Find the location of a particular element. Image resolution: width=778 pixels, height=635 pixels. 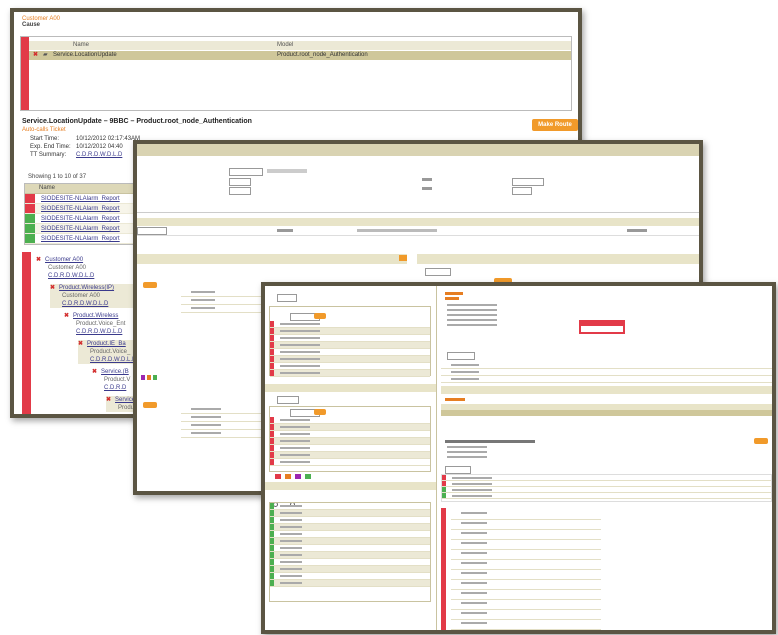

radio-group is located at coordinates (288, 500).